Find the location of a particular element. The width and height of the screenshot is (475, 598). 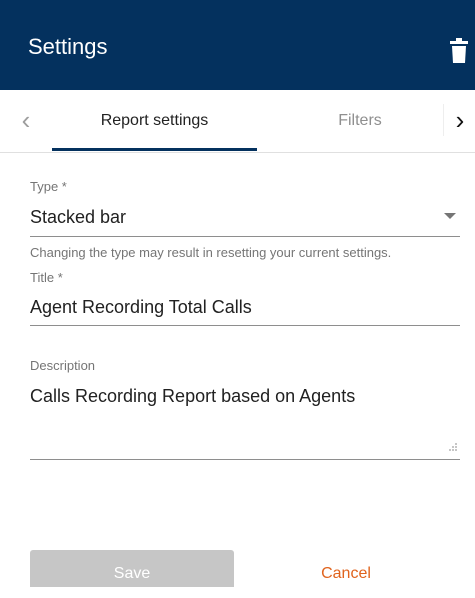

tab-bar: ‹ Report settings Filters › is located at coordinates (237, 121).